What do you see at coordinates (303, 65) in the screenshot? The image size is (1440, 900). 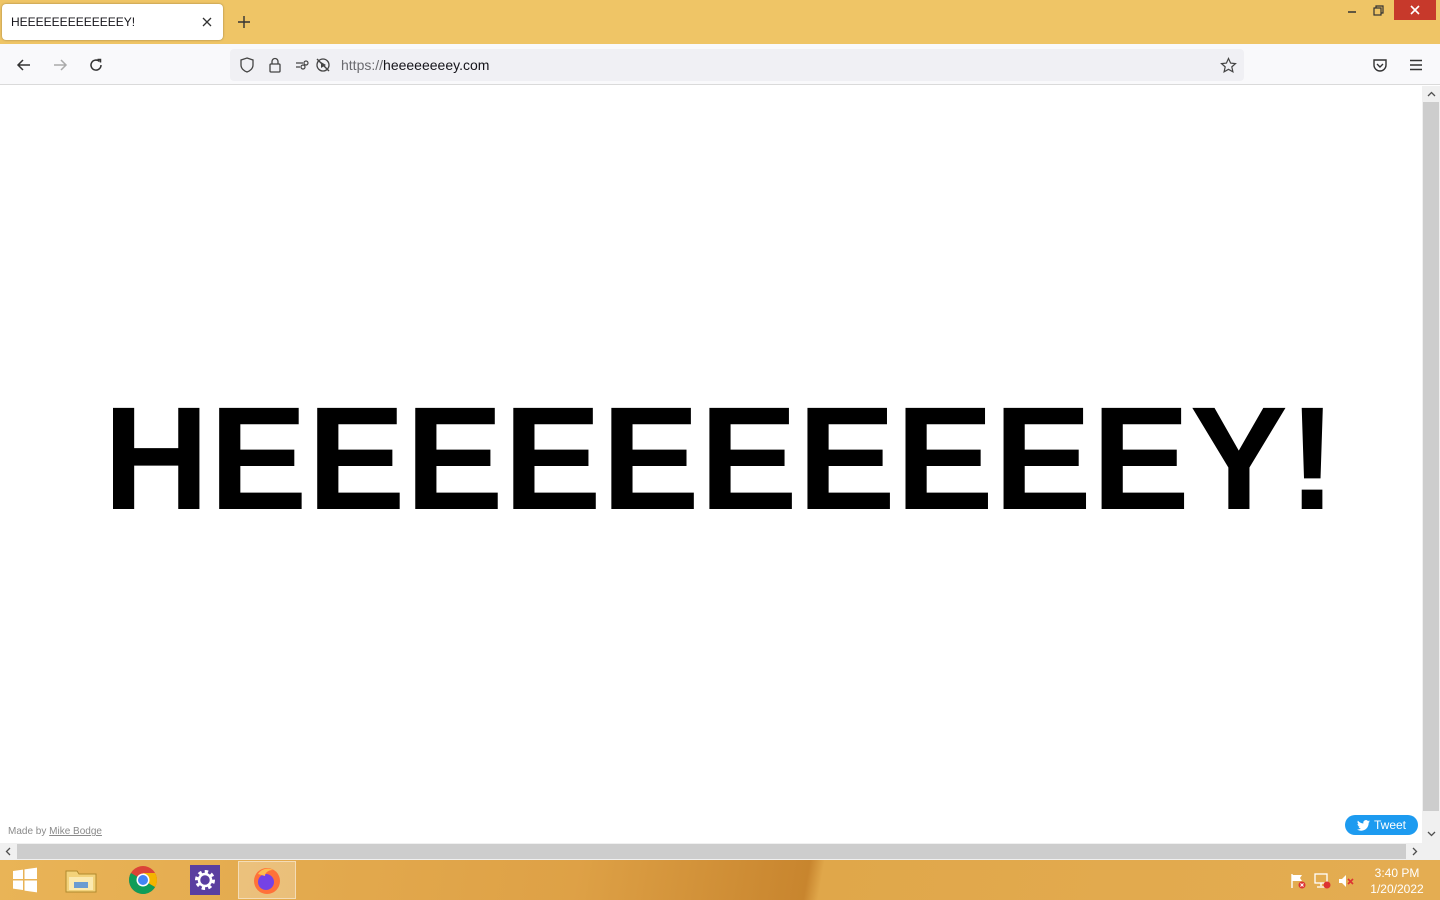 I see `permissions-icon` at bounding box center [303, 65].